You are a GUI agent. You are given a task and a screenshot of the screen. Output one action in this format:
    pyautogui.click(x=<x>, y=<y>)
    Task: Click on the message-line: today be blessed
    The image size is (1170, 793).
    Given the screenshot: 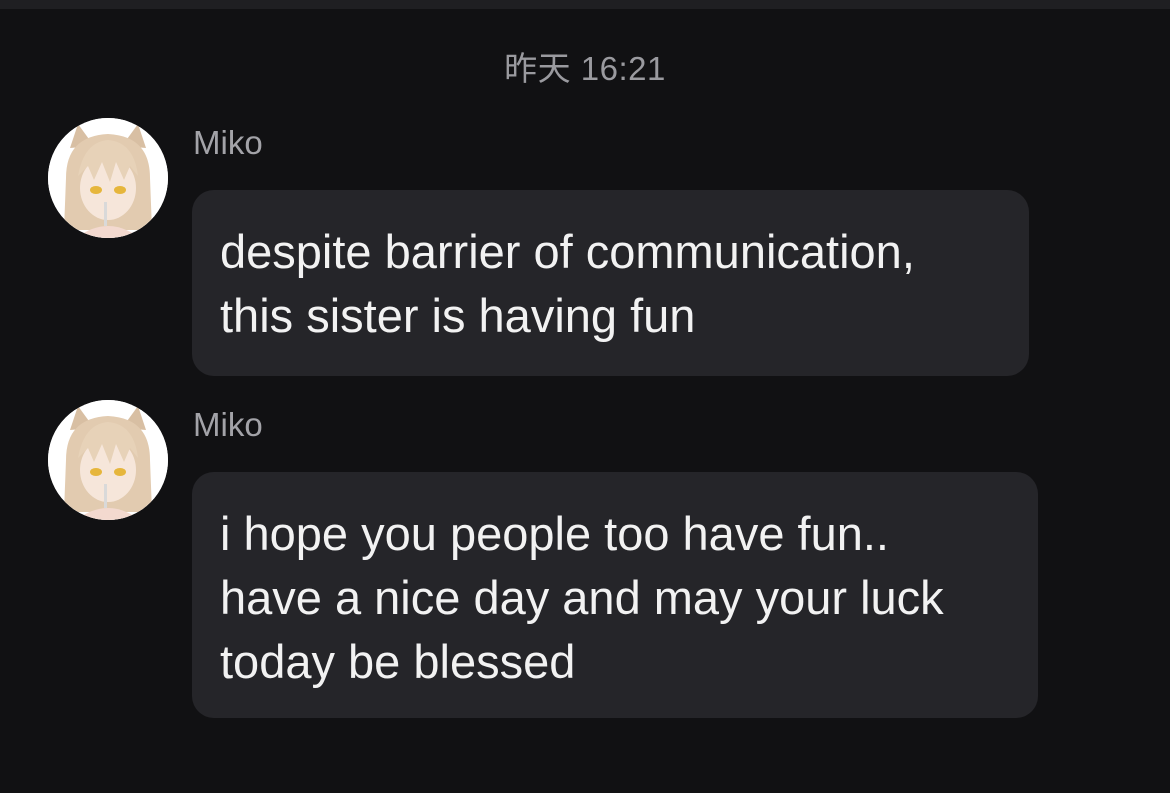 What is the action you would take?
    pyautogui.click(x=398, y=661)
    